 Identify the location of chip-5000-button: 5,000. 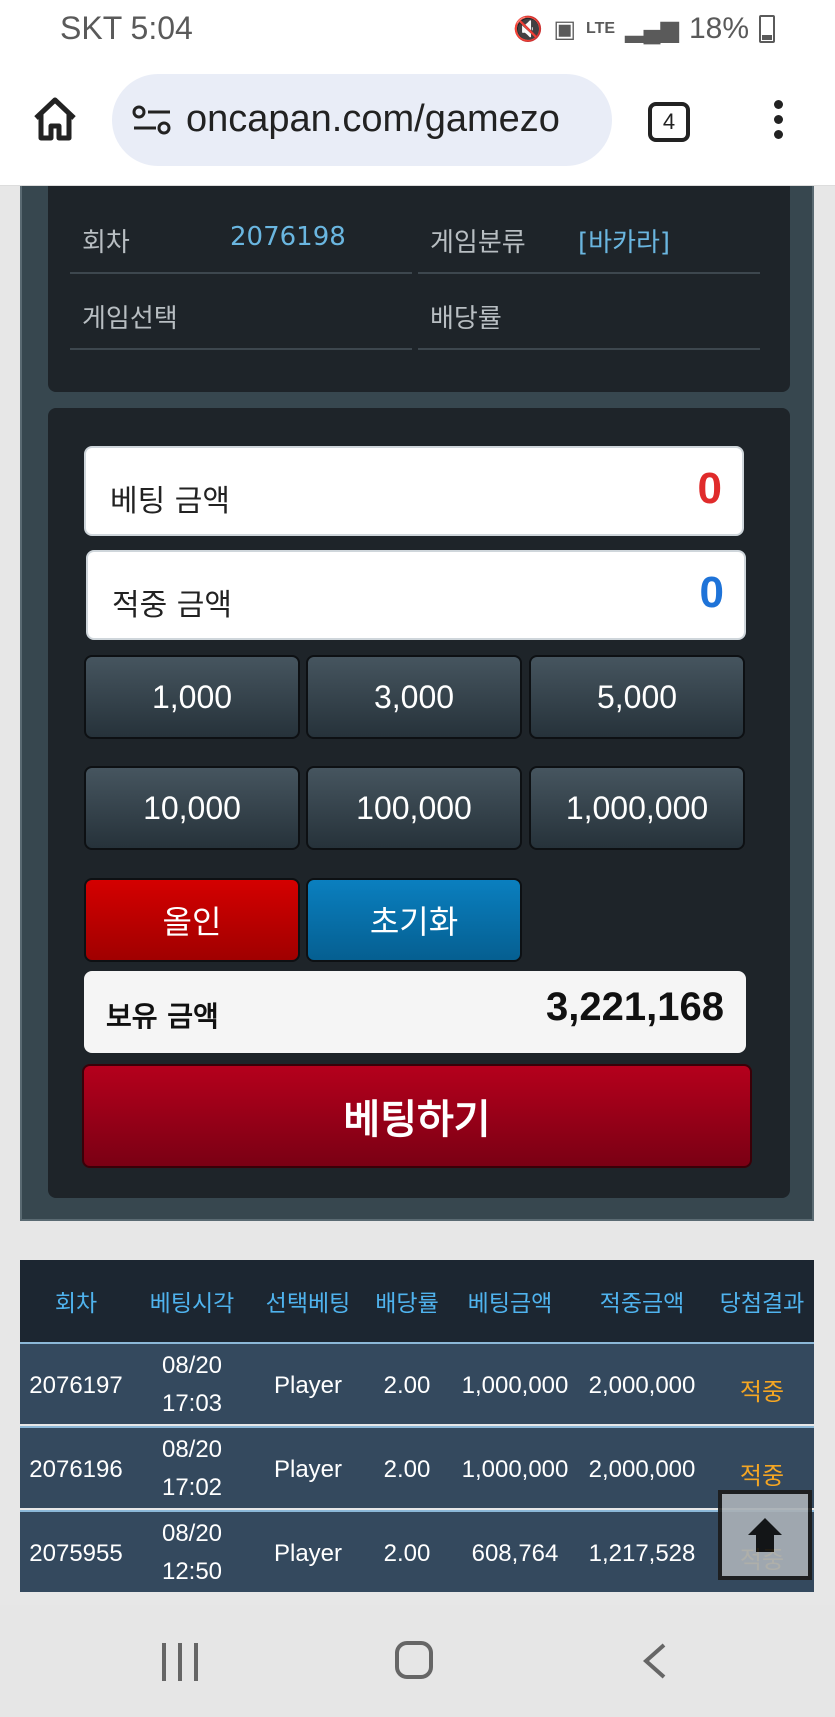
(637, 697).